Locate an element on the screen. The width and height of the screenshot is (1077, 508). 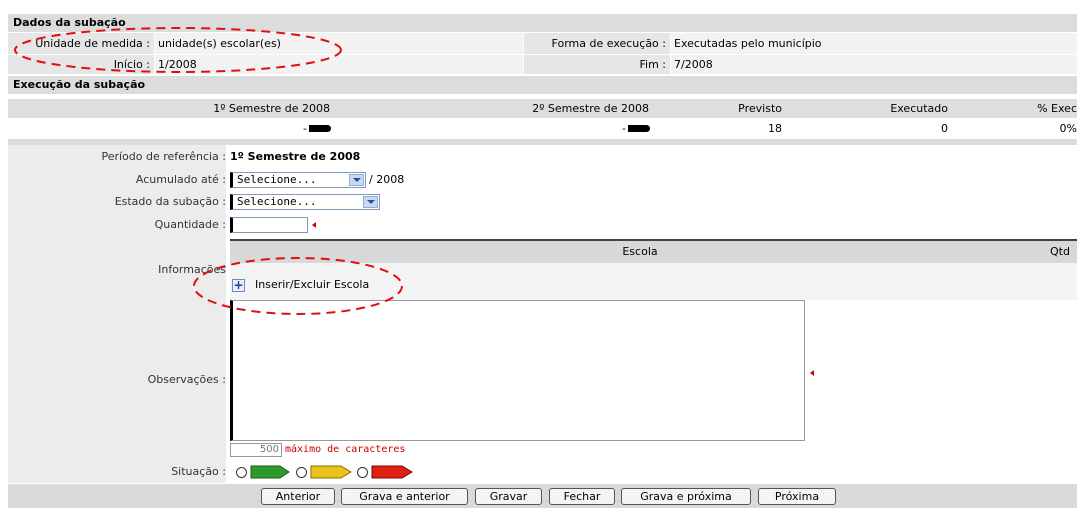
val-sem2: - is located at coordinates (624, 128).